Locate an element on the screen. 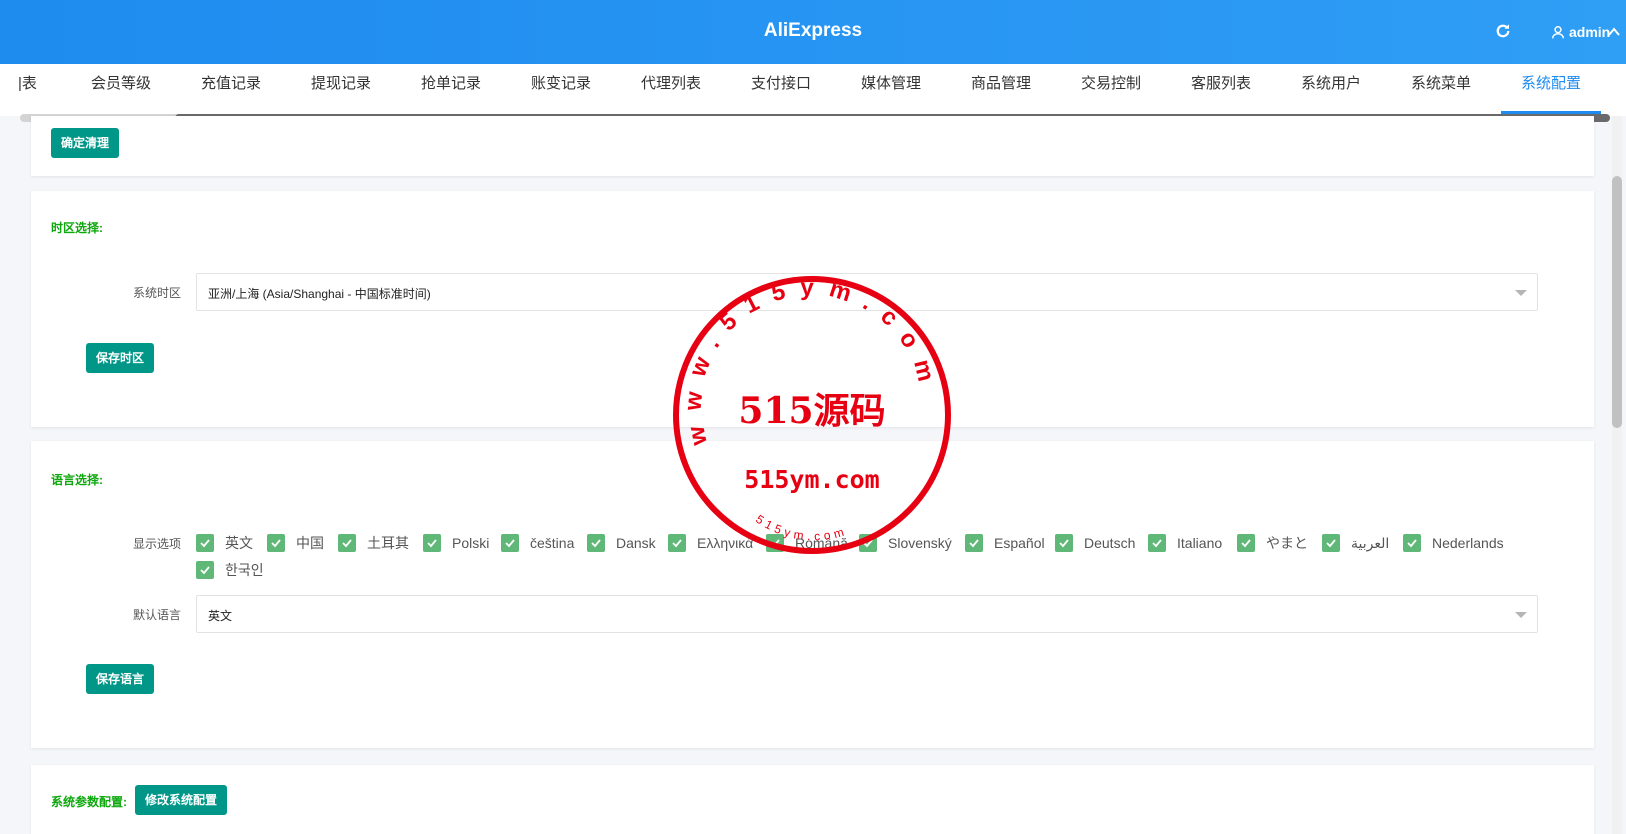  tab-trade-control: 交易控制 is located at coordinates (1111, 90).